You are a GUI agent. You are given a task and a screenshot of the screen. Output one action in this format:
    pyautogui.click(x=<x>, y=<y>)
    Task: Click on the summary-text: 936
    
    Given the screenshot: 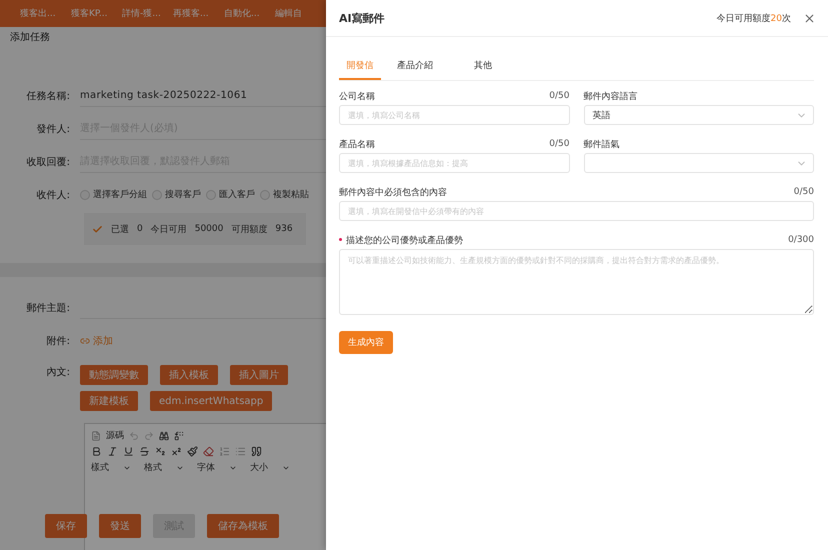 What is the action you would take?
    pyautogui.click(x=284, y=229)
    